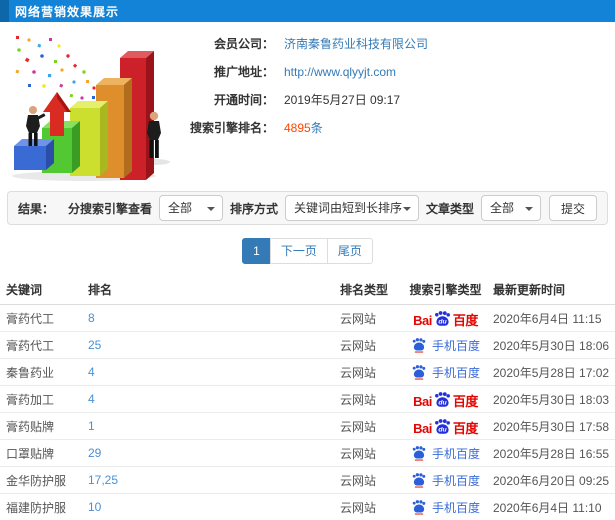 The height and width of the screenshot is (520, 615). What do you see at coordinates (30, 372) in the screenshot?
I see `keyword-cell: 秦鲁药业` at bounding box center [30, 372].